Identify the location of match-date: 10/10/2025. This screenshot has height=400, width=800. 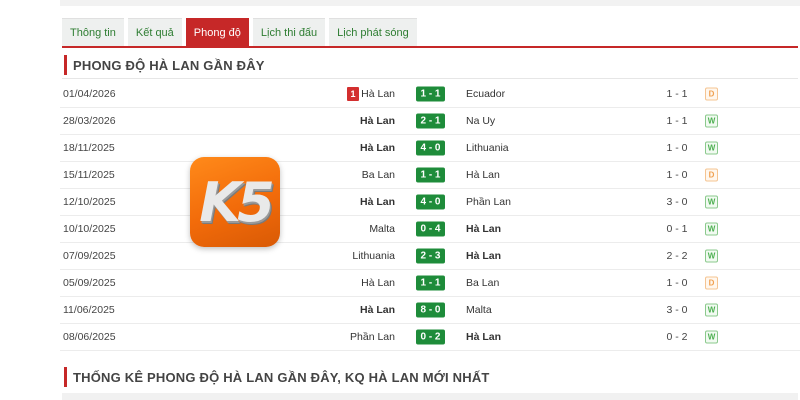
(89, 229).